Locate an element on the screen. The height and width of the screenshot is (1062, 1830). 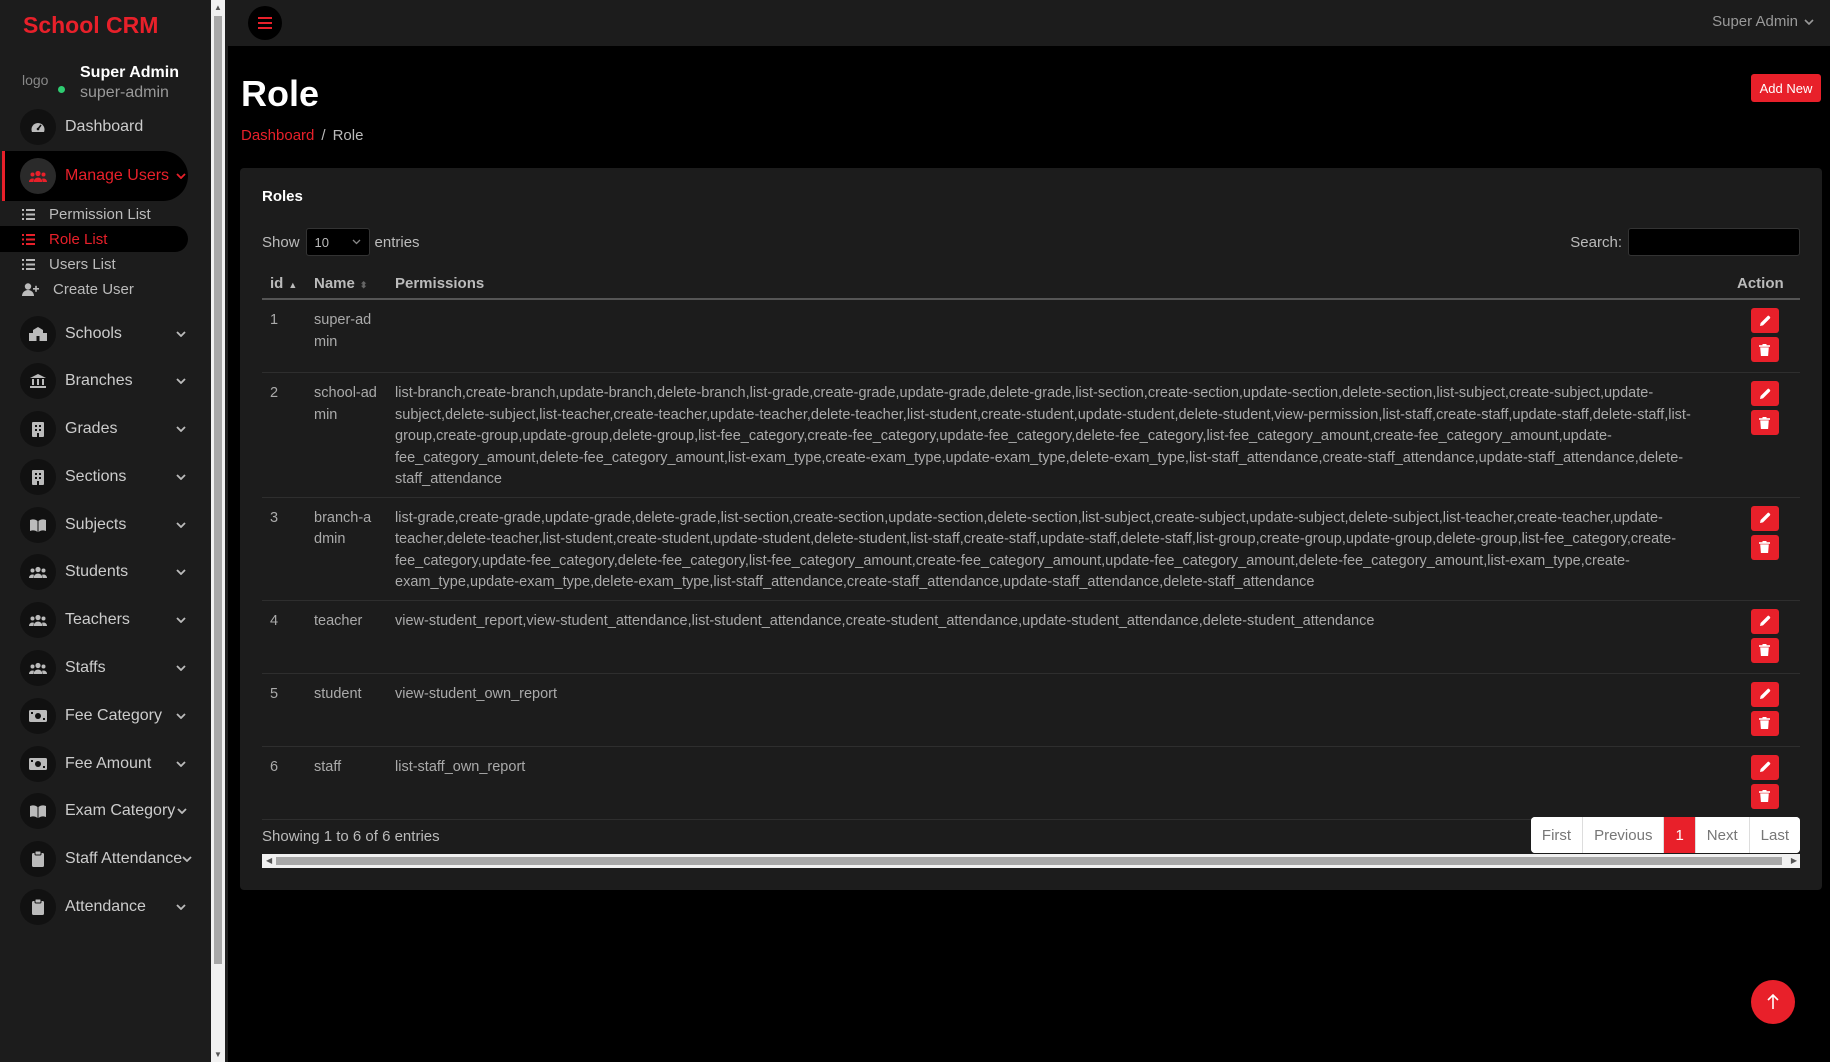
sidebar-subitem-users-list: Users List is located at coordinates (105, 264).